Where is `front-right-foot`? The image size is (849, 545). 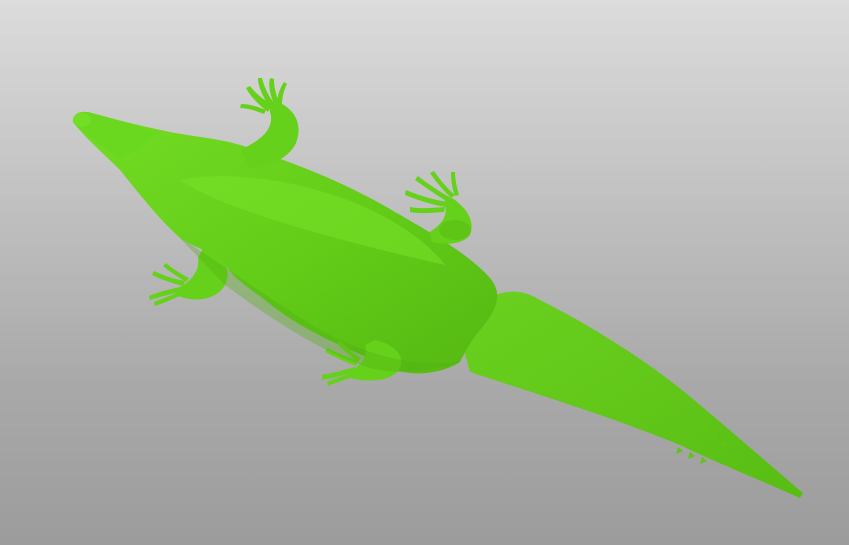 front-right-foot is located at coordinates (169, 284).